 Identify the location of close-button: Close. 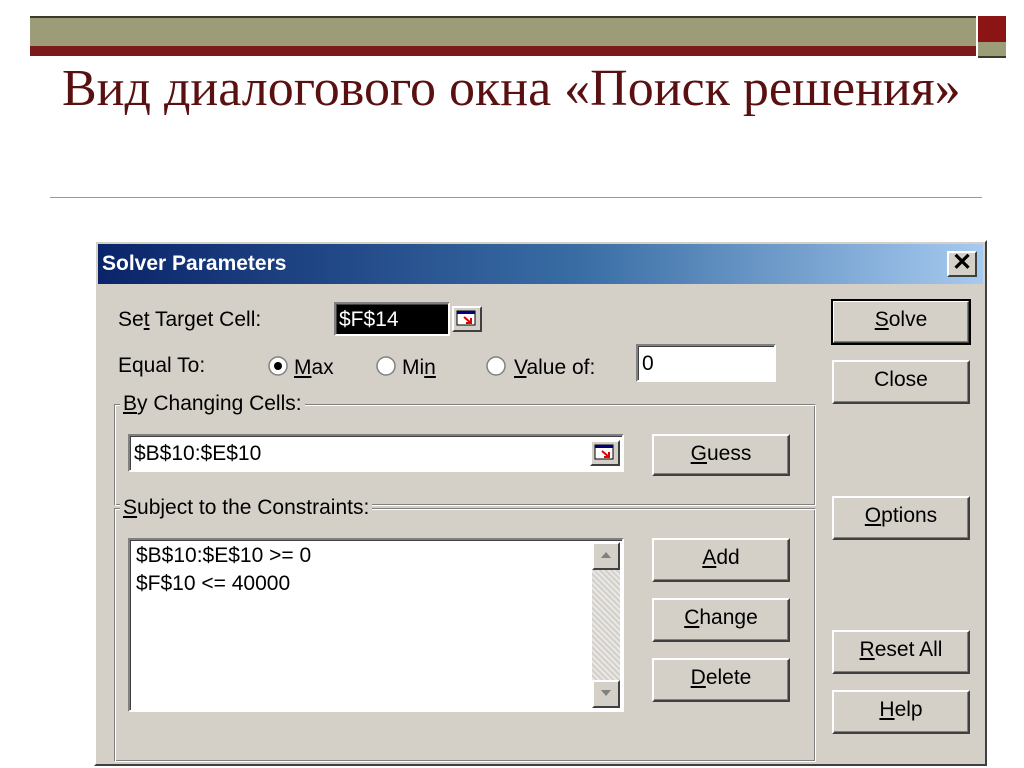
(901, 382).